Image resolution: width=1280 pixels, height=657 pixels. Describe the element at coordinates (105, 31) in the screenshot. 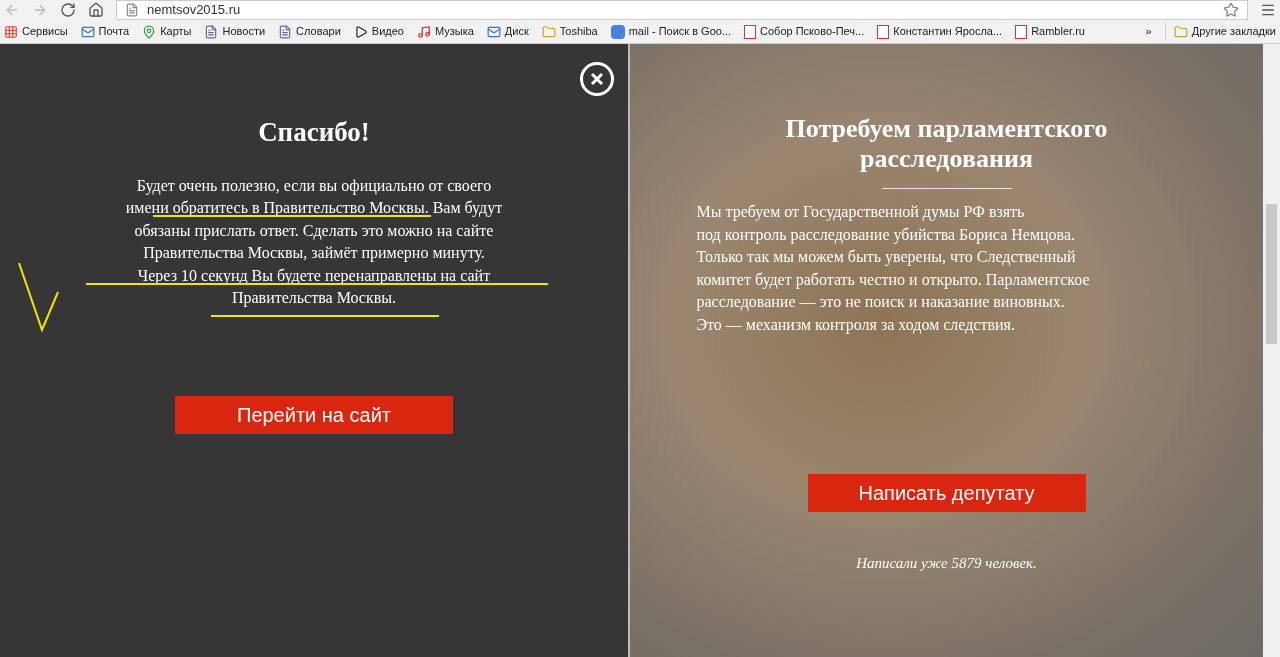

I see `bookmark-item: Почта` at that location.